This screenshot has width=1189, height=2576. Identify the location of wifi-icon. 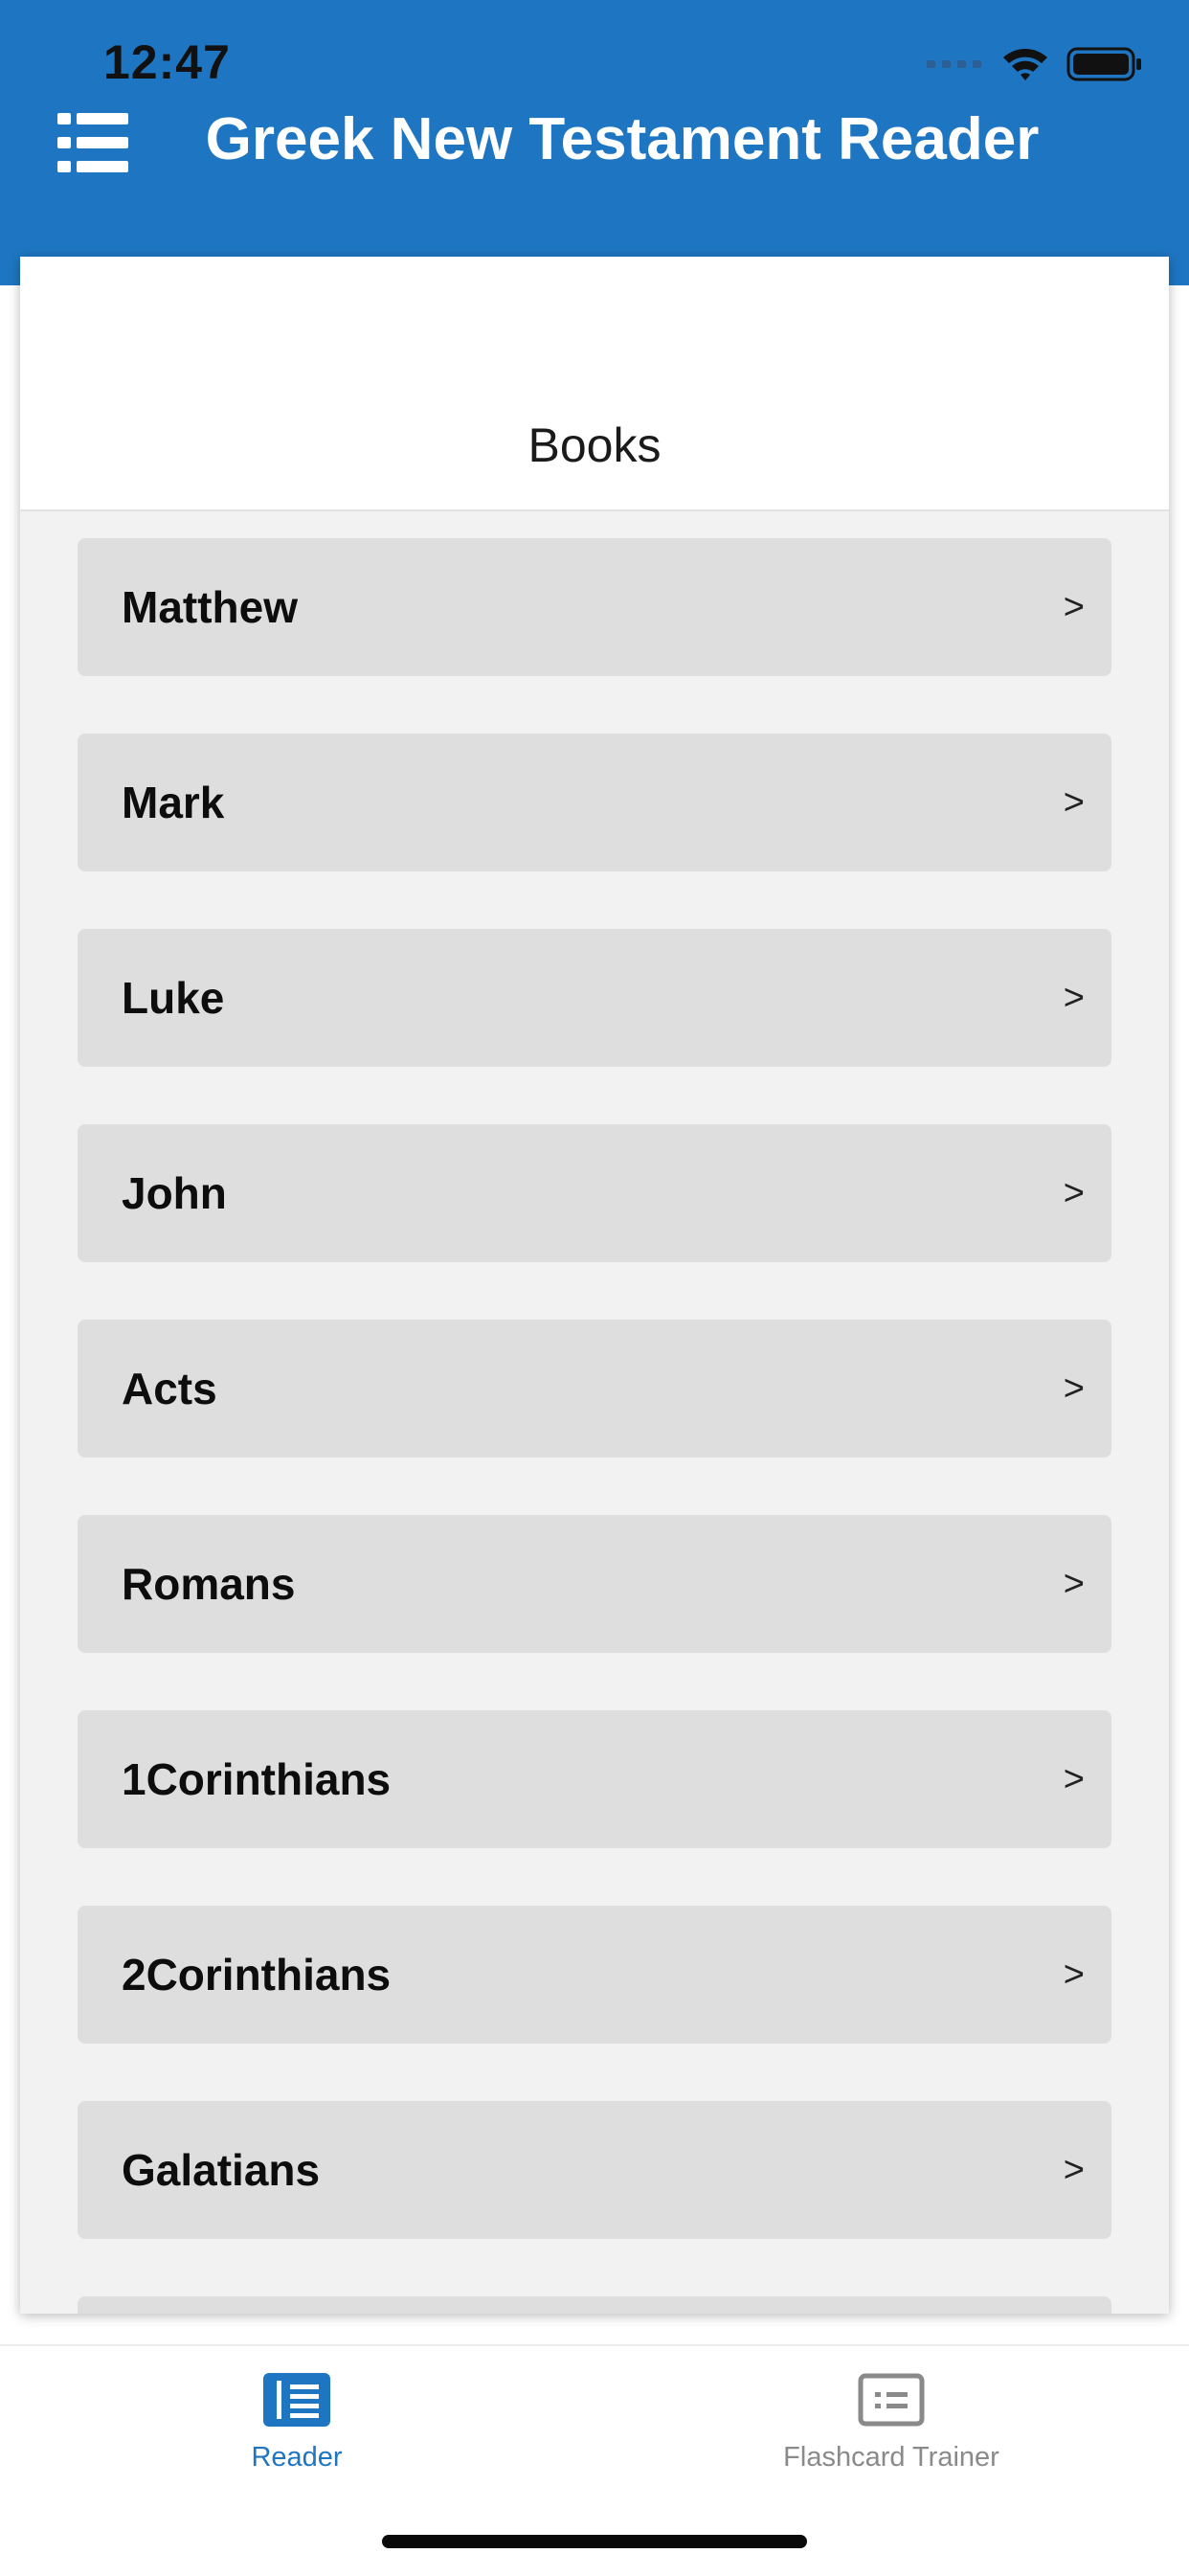
(1025, 64).